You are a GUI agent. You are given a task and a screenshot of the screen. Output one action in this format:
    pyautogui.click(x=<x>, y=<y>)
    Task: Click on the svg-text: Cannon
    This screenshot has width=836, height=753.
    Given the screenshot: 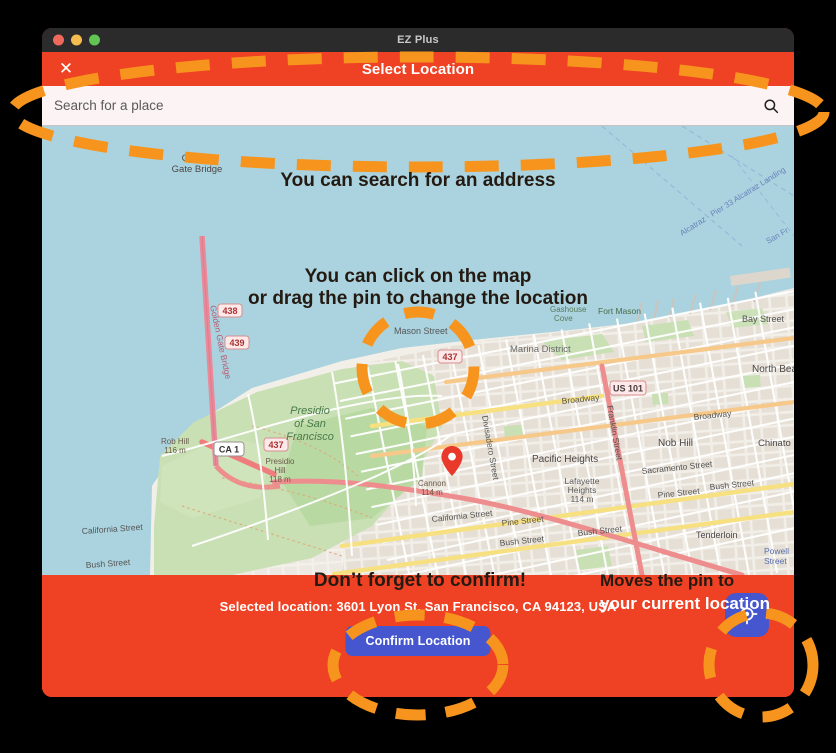 What is the action you would take?
    pyautogui.click(x=432, y=483)
    